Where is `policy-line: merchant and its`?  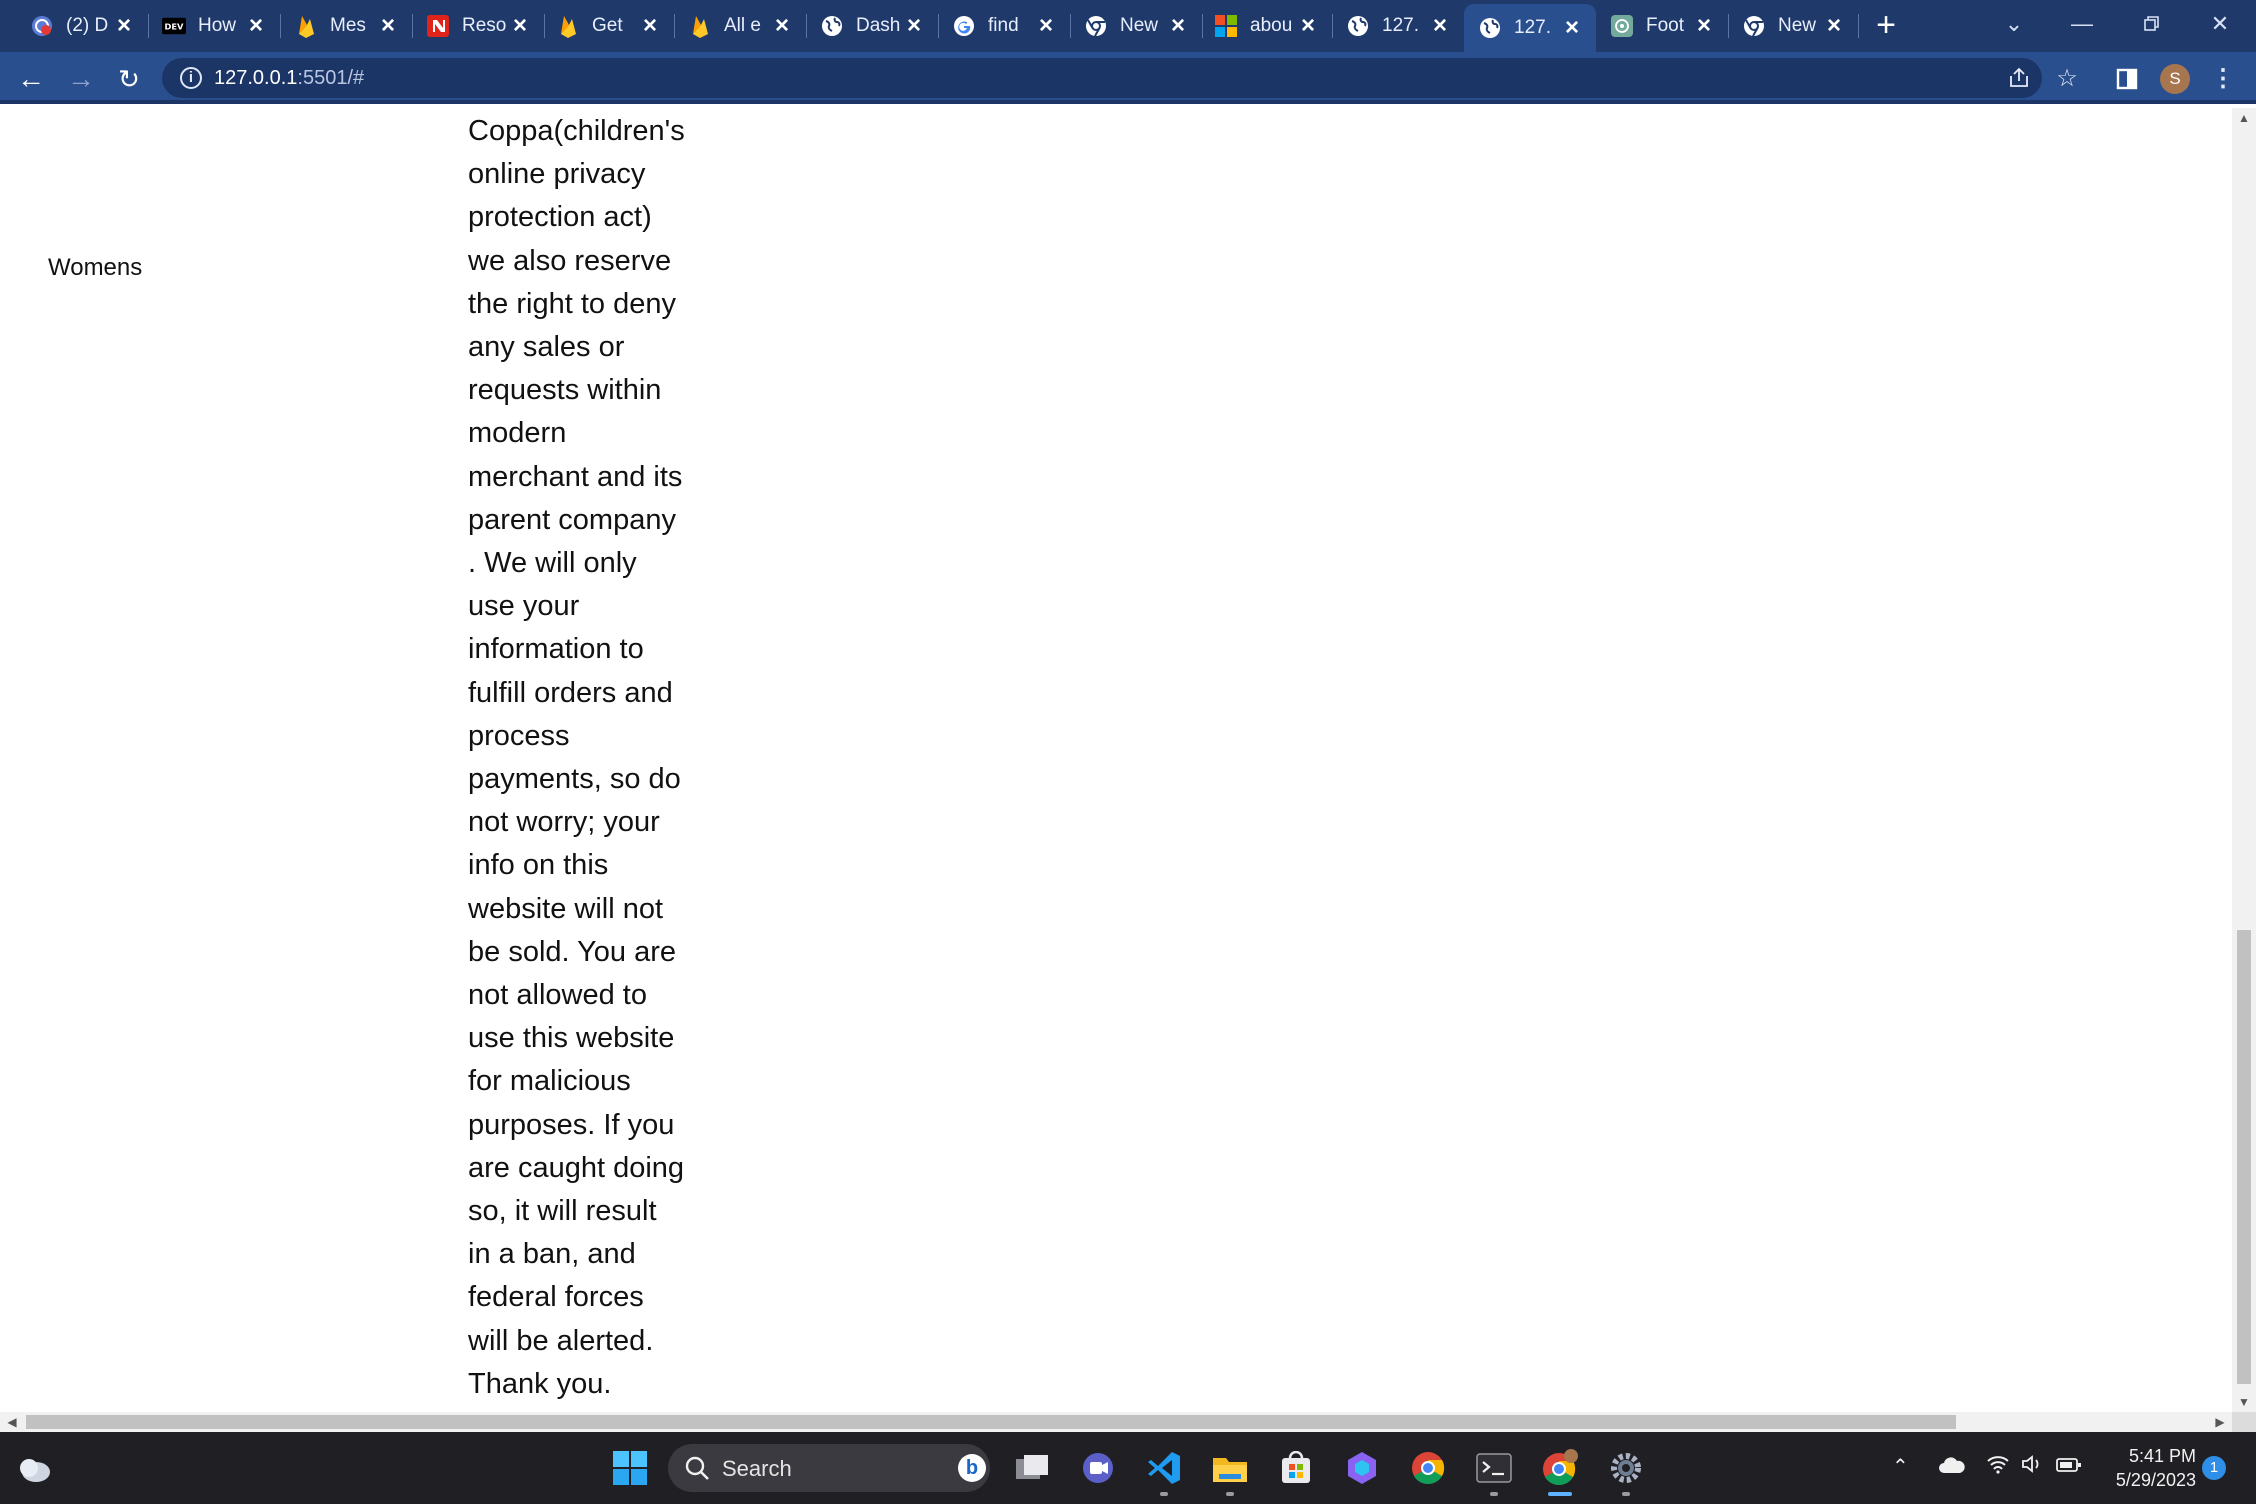 policy-line: merchant and its is located at coordinates (575, 476).